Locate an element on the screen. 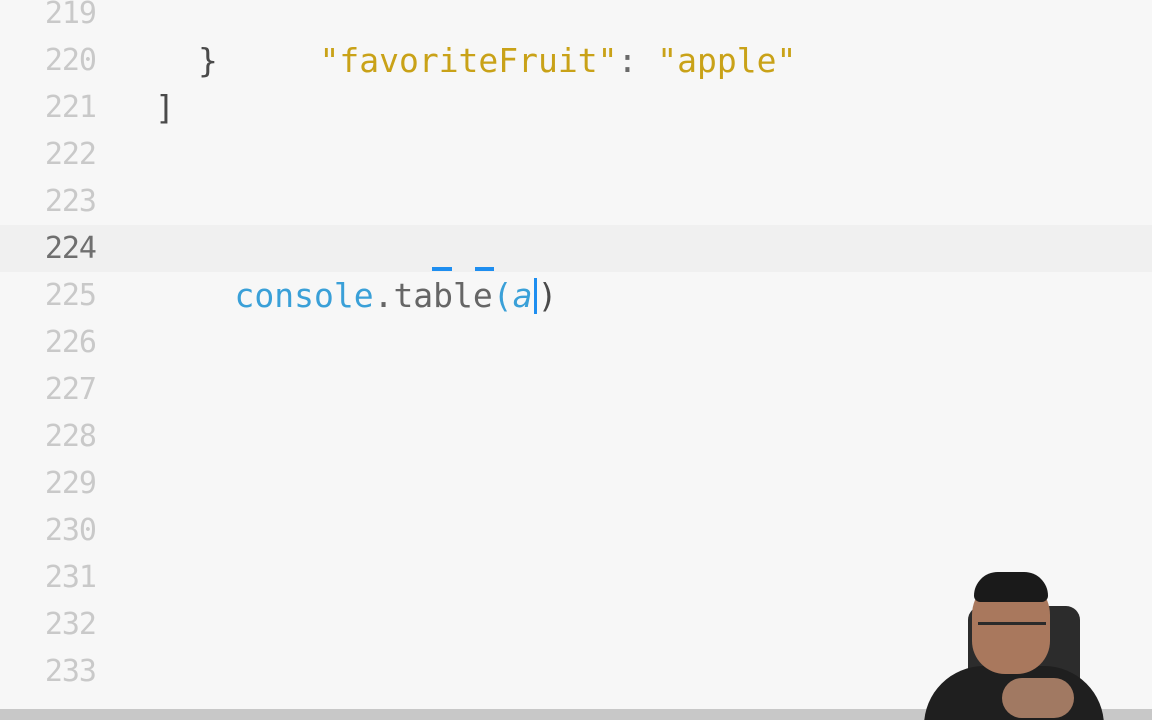 Image resolution: width=1152 pixels, height=720 pixels. line-number: 231 is located at coordinates (70, 577).